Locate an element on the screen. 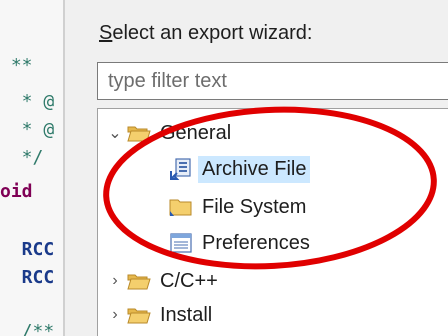  tree-item-label: File System is located at coordinates (254, 206).